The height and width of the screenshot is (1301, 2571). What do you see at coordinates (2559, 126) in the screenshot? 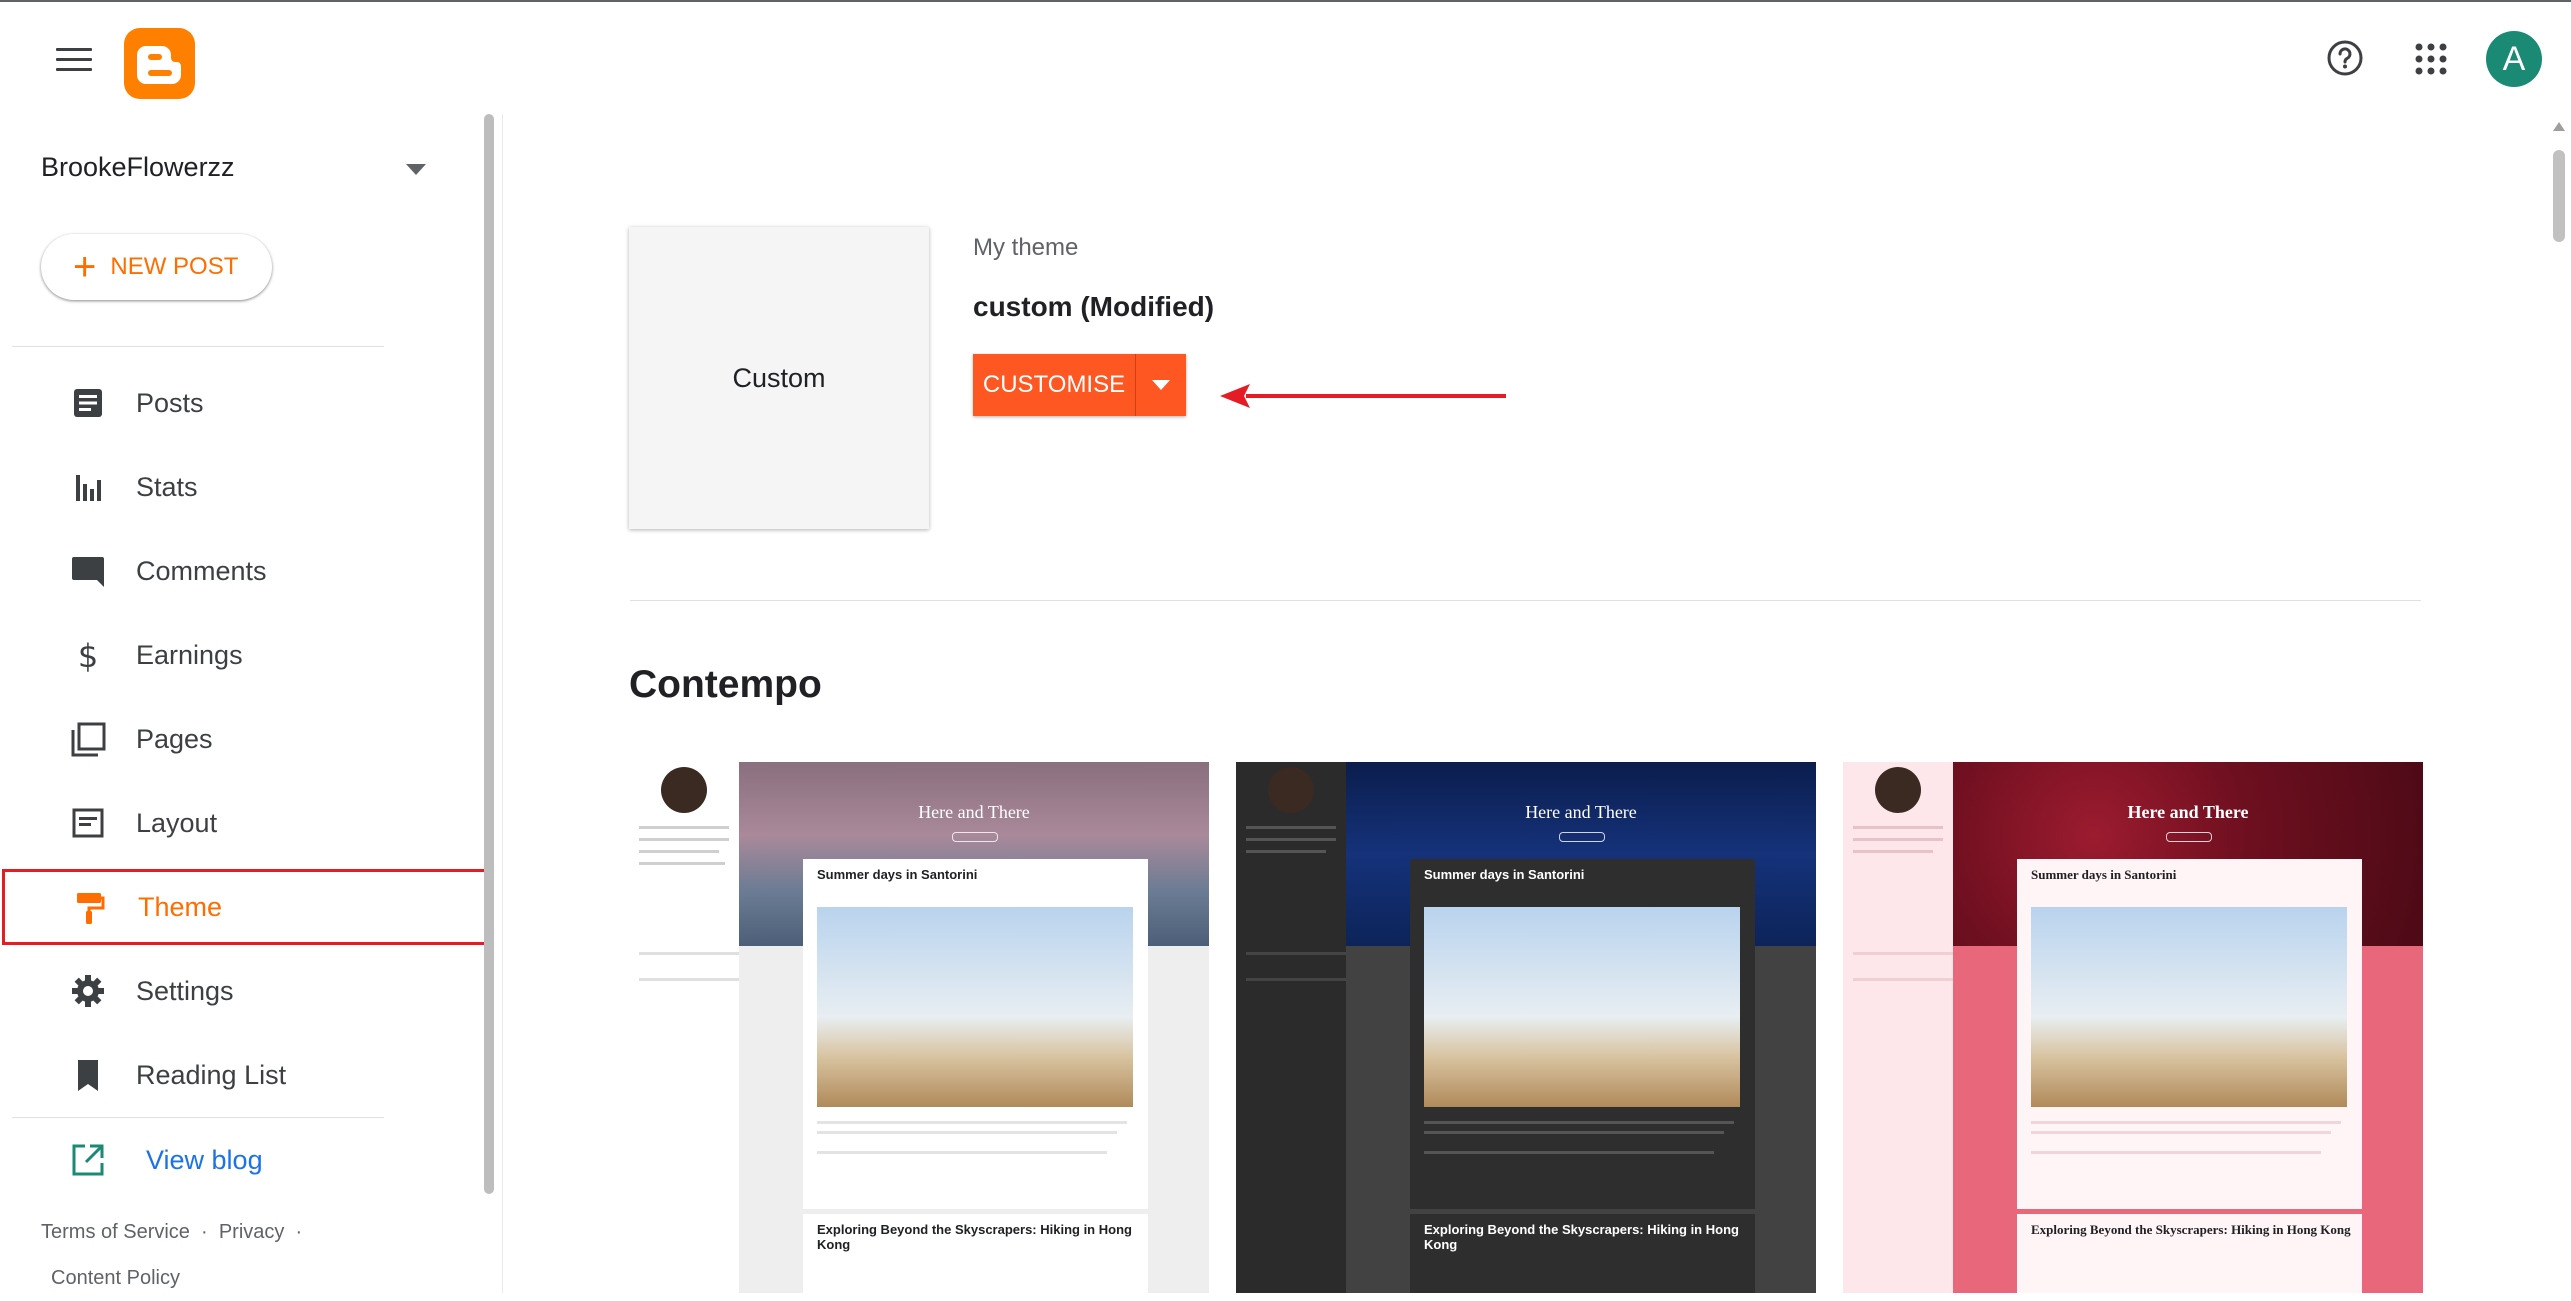
I see `scroll-up-arrow-icon` at bounding box center [2559, 126].